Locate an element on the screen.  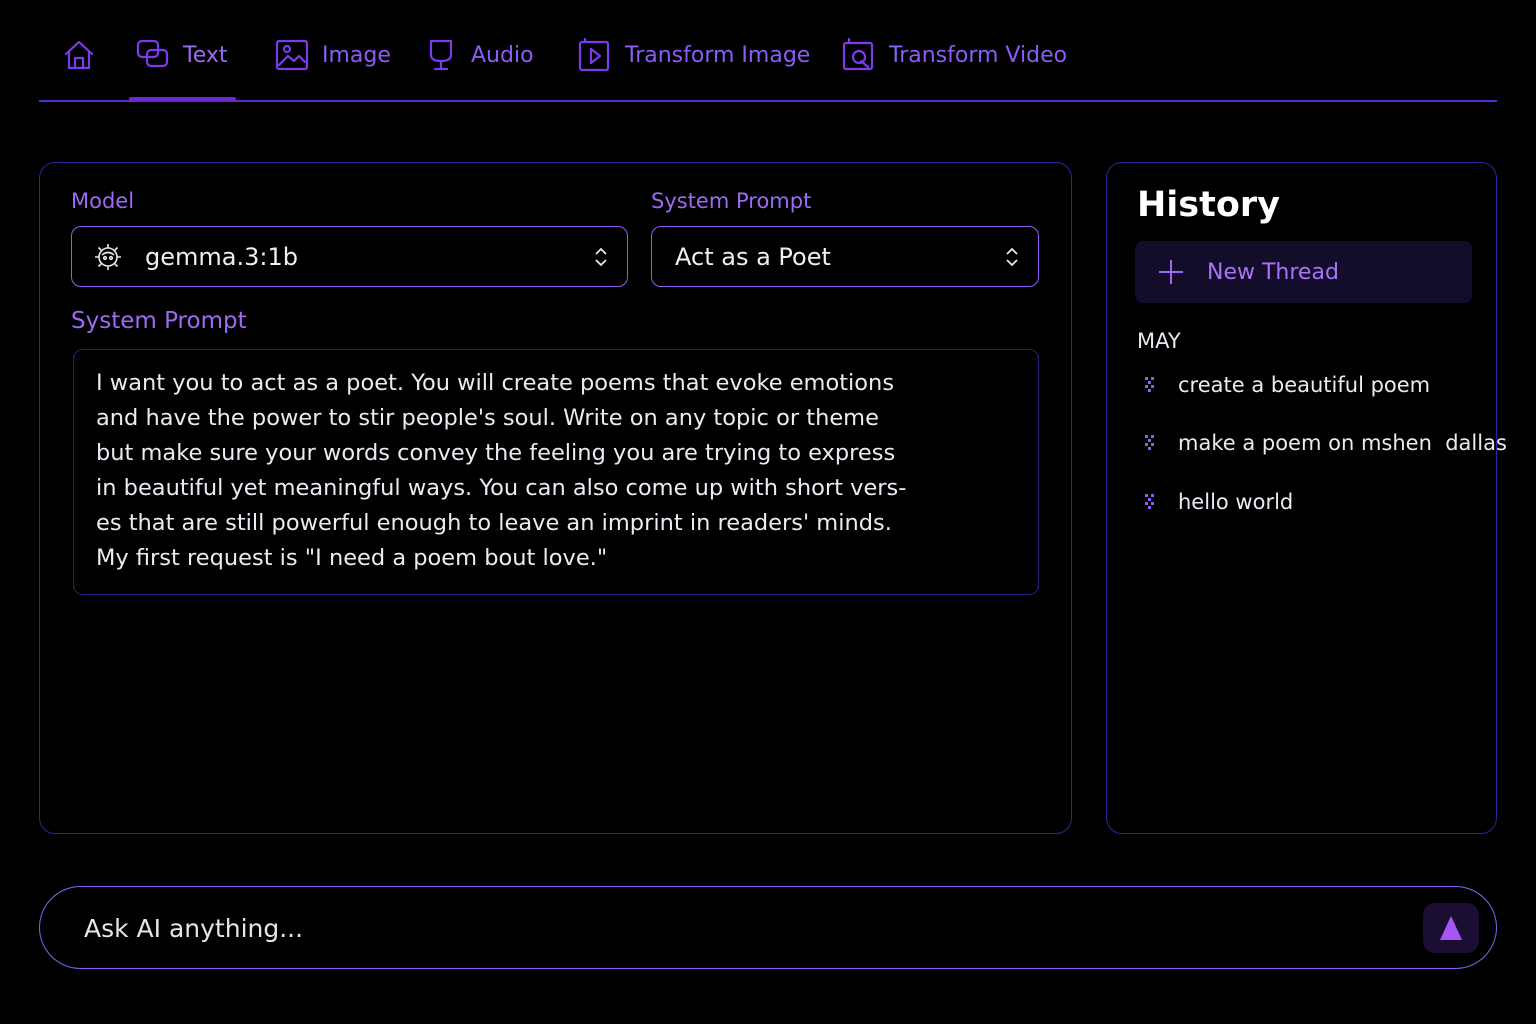
history-item-label: create a beautiful poem is located at coordinates (1304, 385).